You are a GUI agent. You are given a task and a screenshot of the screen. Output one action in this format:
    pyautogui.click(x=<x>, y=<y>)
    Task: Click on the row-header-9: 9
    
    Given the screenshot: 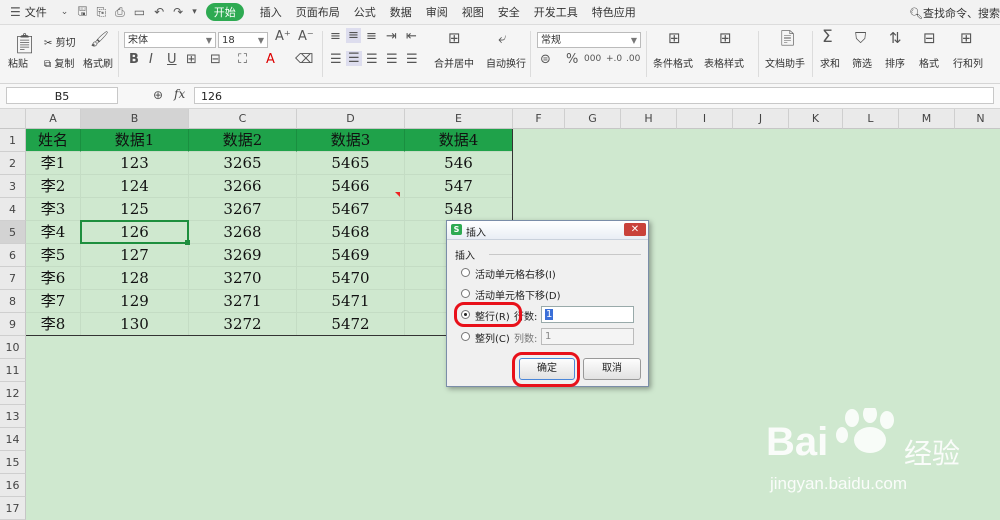 What is the action you would take?
    pyautogui.click(x=13, y=324)
    